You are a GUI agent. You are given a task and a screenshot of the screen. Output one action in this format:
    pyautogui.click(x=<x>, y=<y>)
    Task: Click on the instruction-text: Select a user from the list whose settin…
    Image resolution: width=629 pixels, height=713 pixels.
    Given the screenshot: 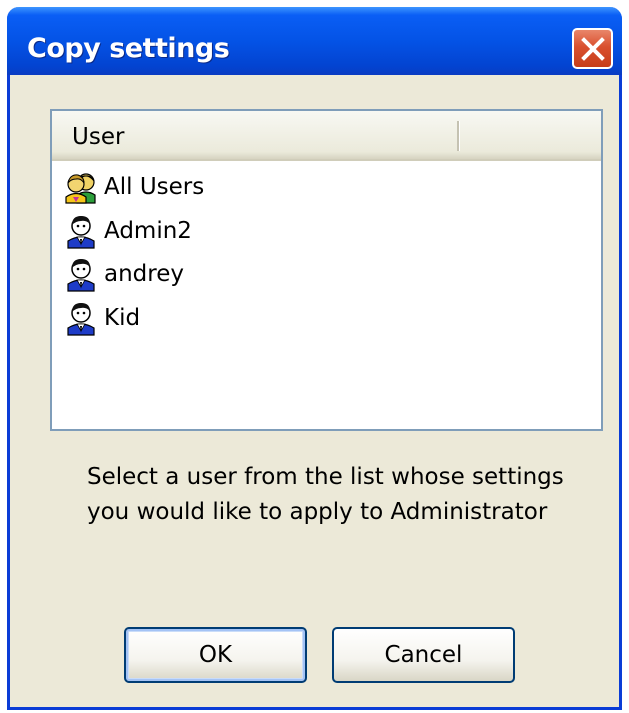 What is the action you would take?
    pyautogui.click(x=325, y=494)
    